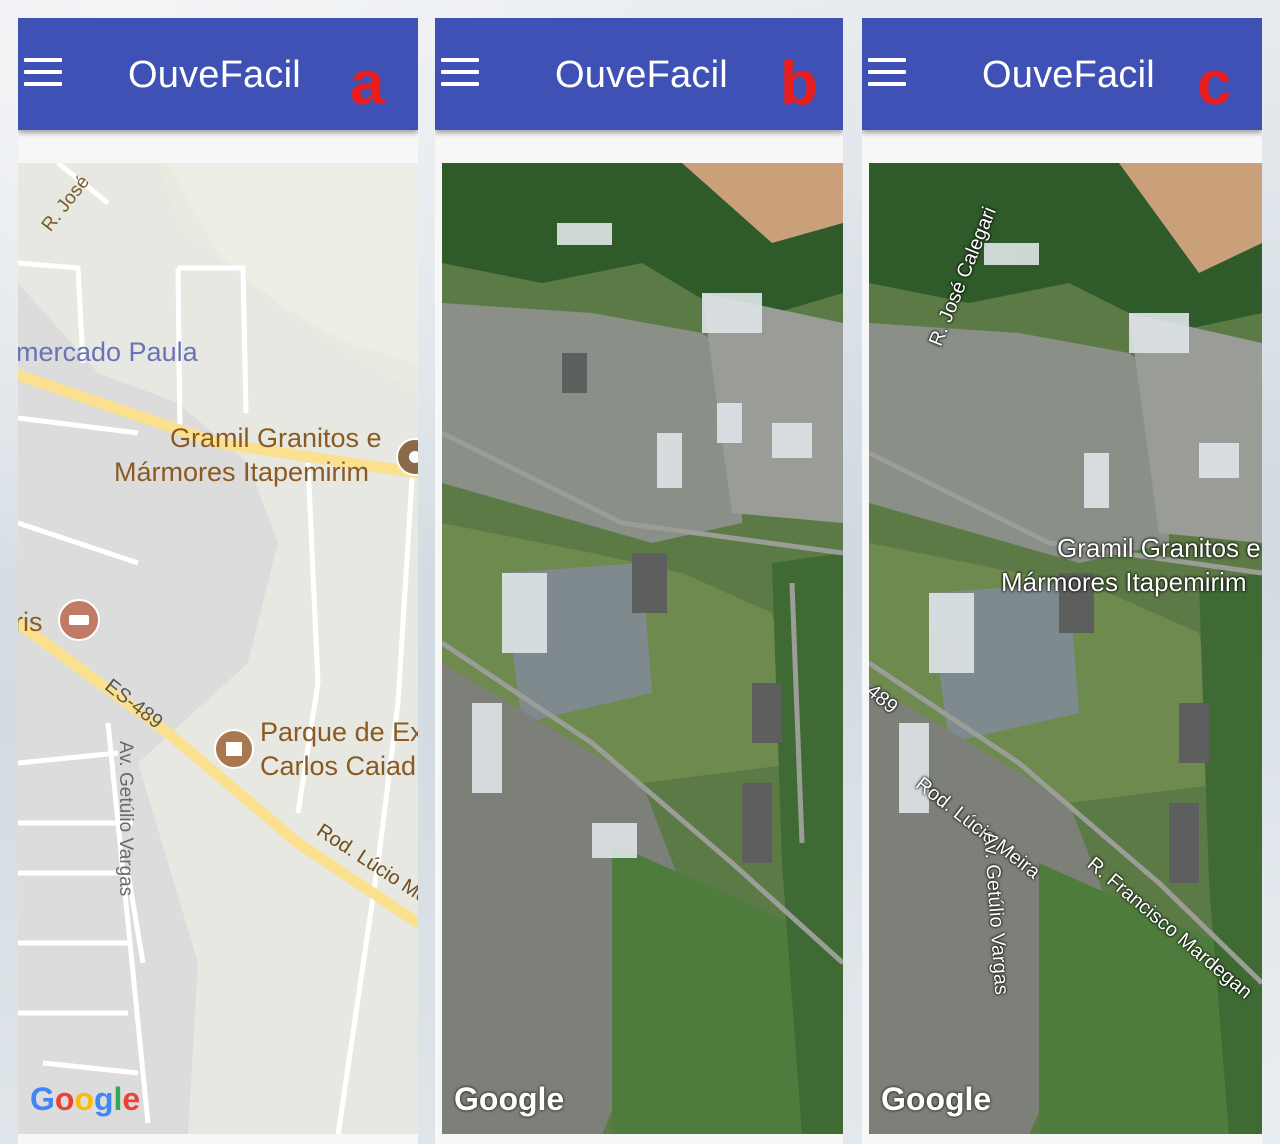  Describe the element at coordinates (799, 83) in the screenshot. I see `panel-letter: b` at that location.